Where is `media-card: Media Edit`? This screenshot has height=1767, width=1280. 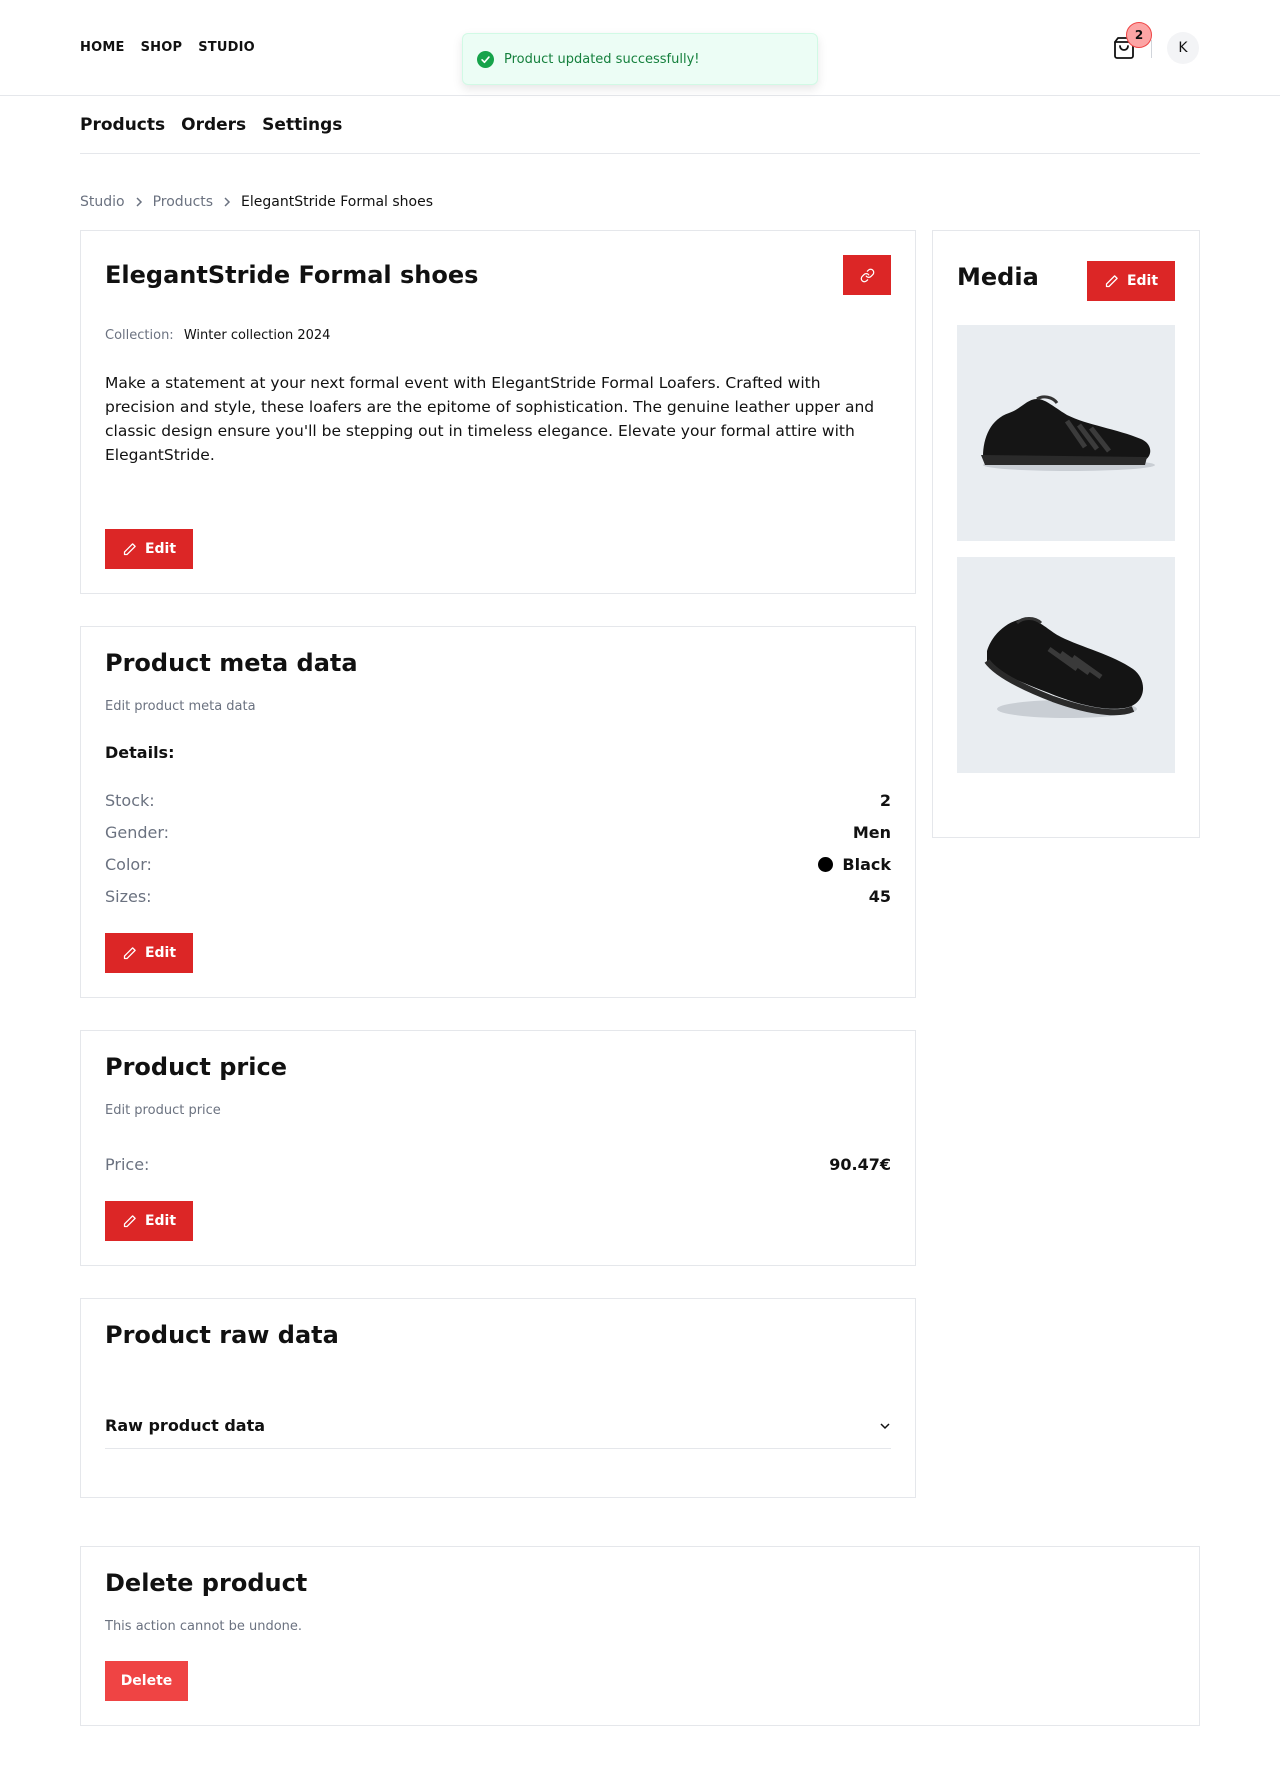
media-card: Media Edit is located at coordinates (1066, 534).